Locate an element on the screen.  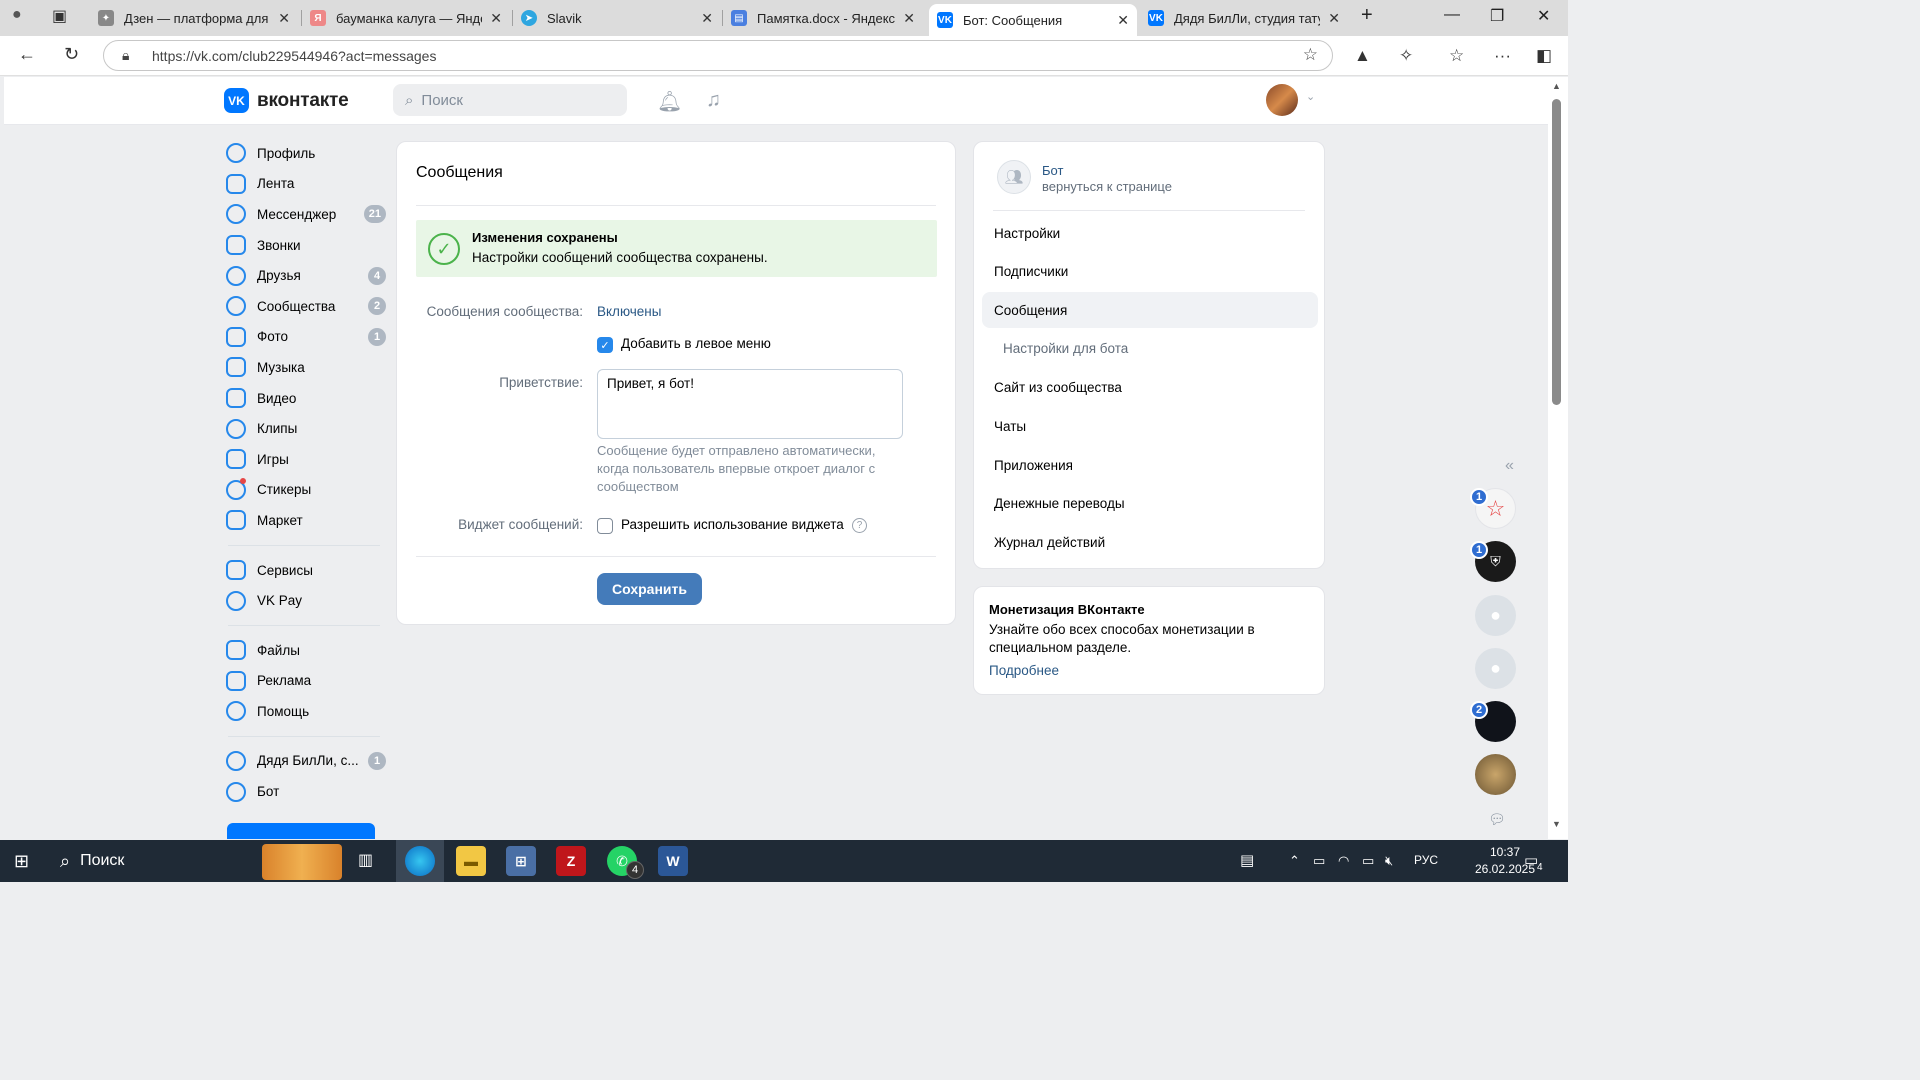
menu-item-friends: Друзья 4 is located at coordinates (306, 275).